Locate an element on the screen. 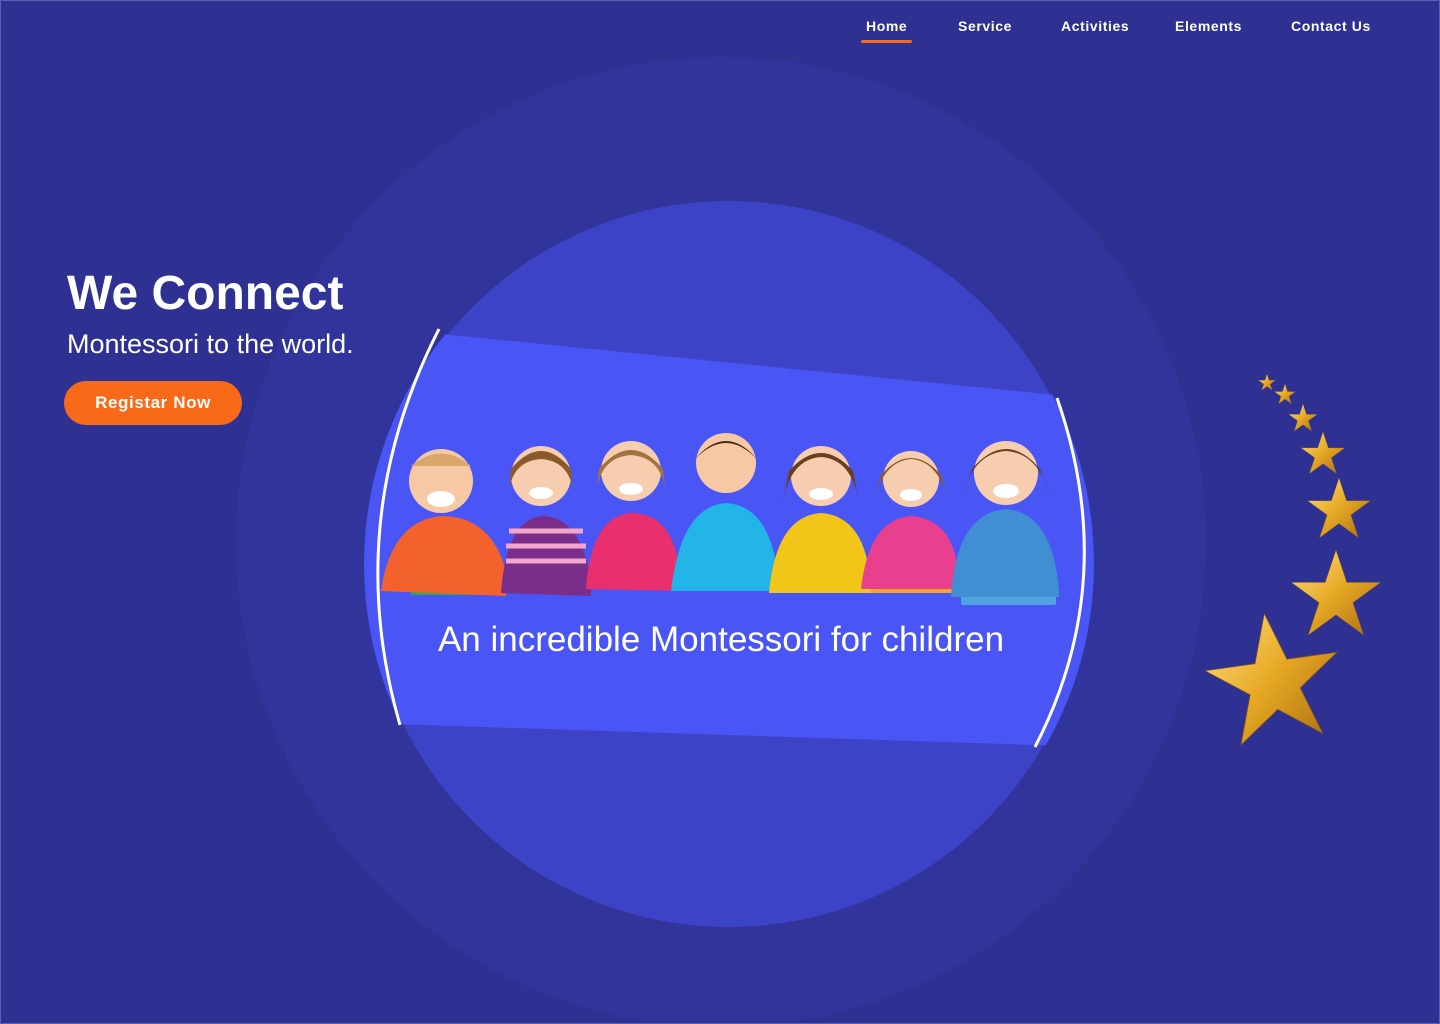 This screenshot has height=1024, width=1440. nav-item-elements: Elements is located at coordinates (1208, 26).